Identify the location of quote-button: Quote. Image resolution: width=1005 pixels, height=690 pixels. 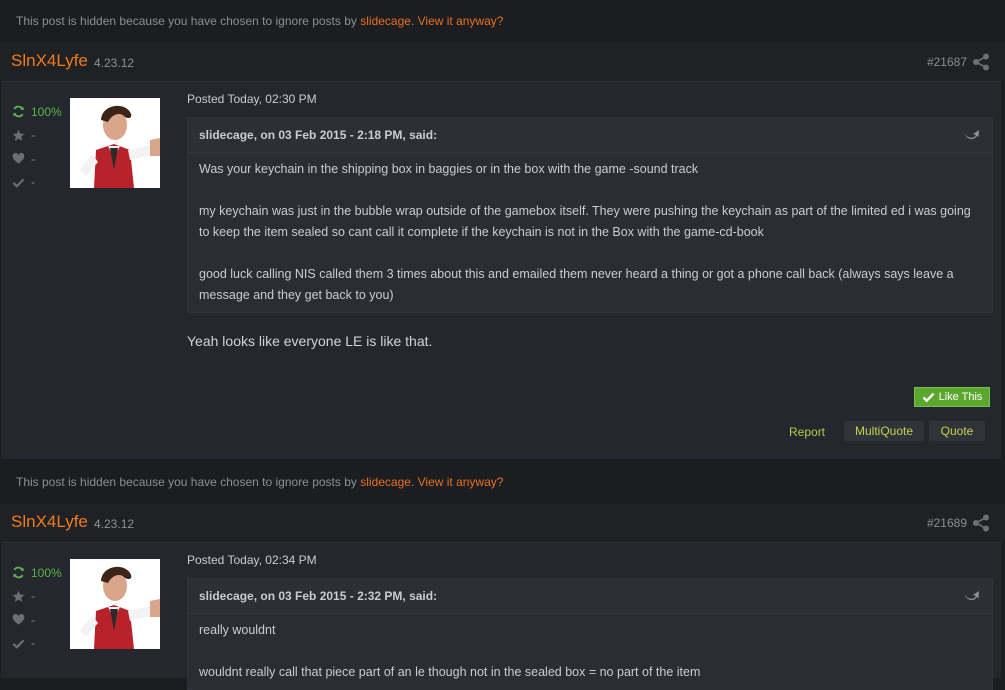
(957, 431).